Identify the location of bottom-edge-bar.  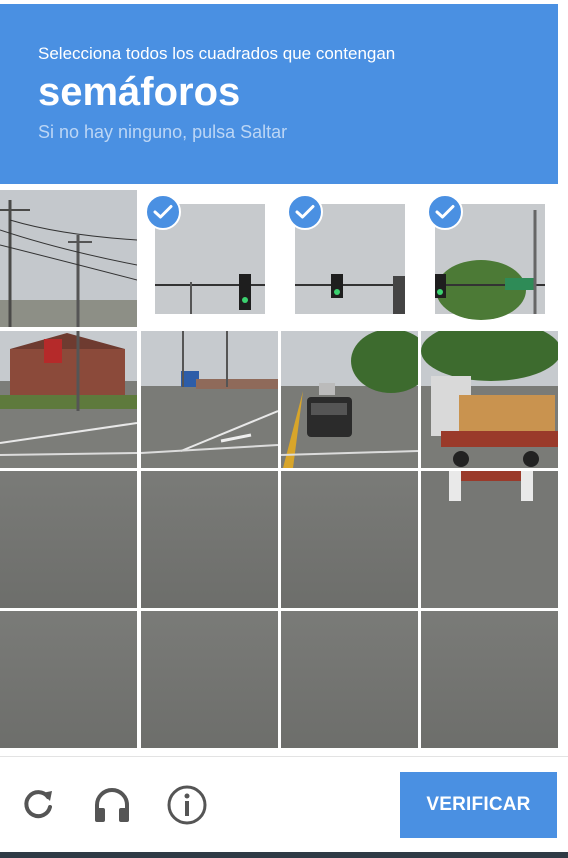
(284, 855).